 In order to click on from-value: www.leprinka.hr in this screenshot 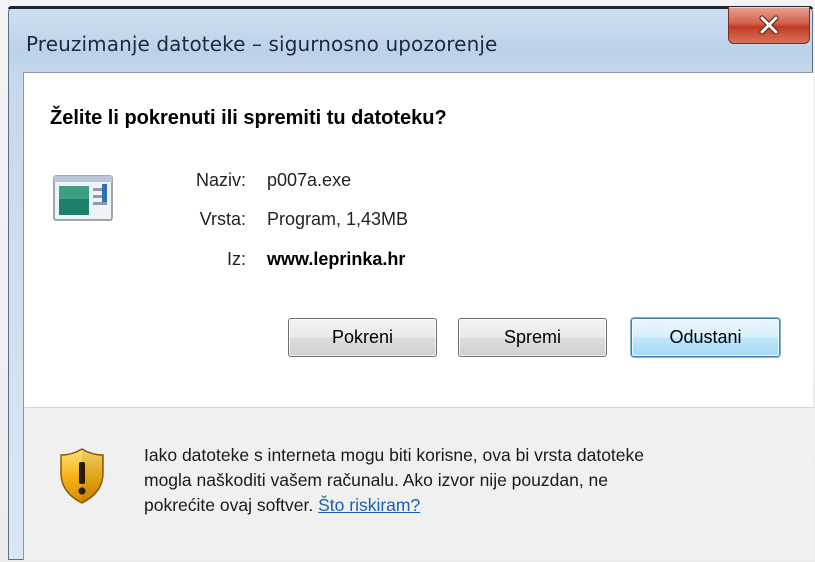, I will do `click(336, 259)`.